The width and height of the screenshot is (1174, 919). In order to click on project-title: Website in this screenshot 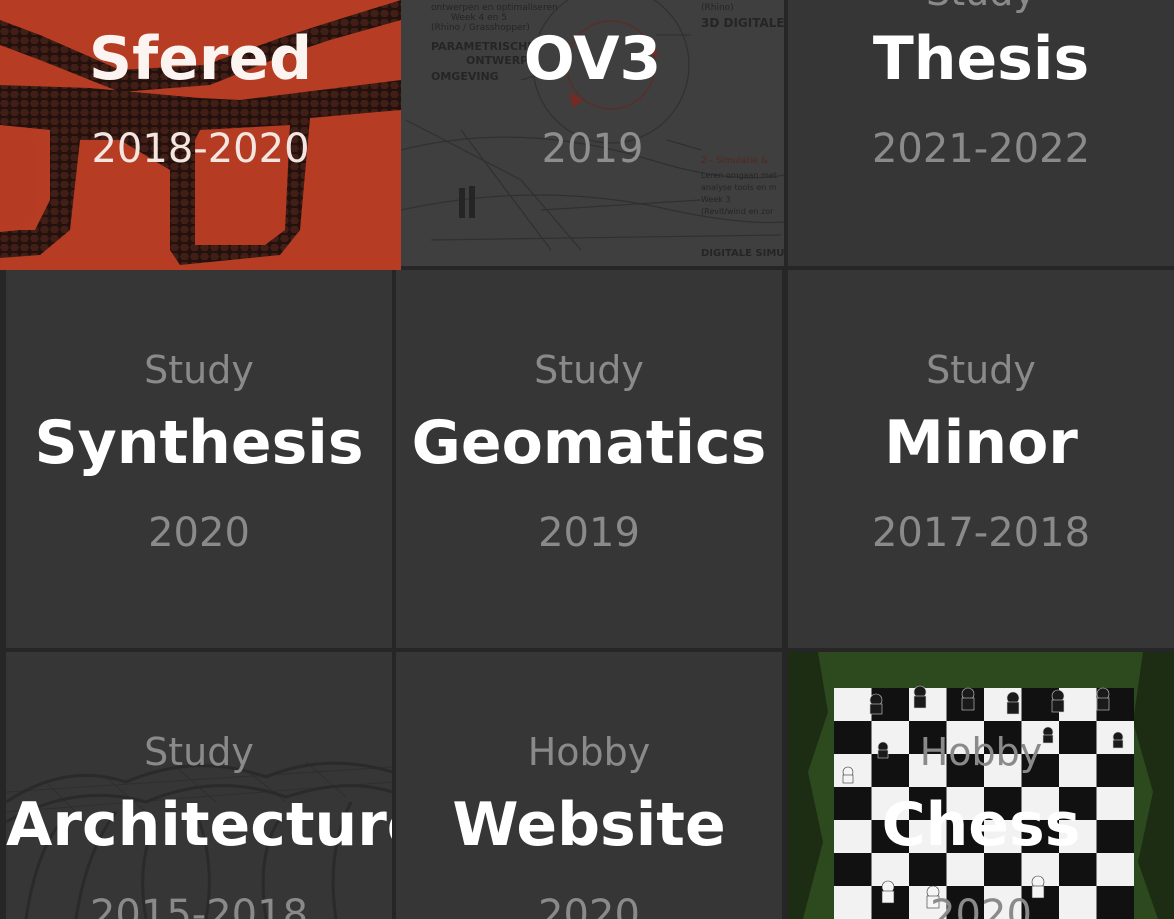, I will do `click(589, 825)`.